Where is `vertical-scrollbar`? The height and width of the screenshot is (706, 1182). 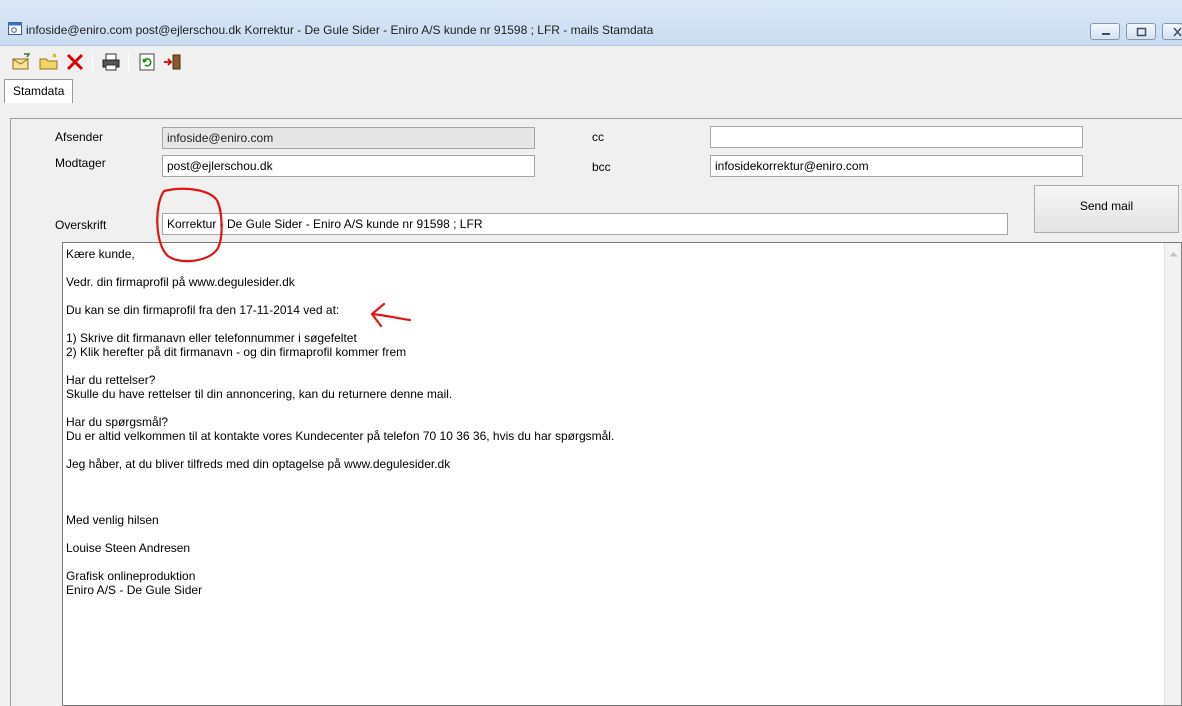
vertical-scrollbar is located at coordinates (1172, 474).